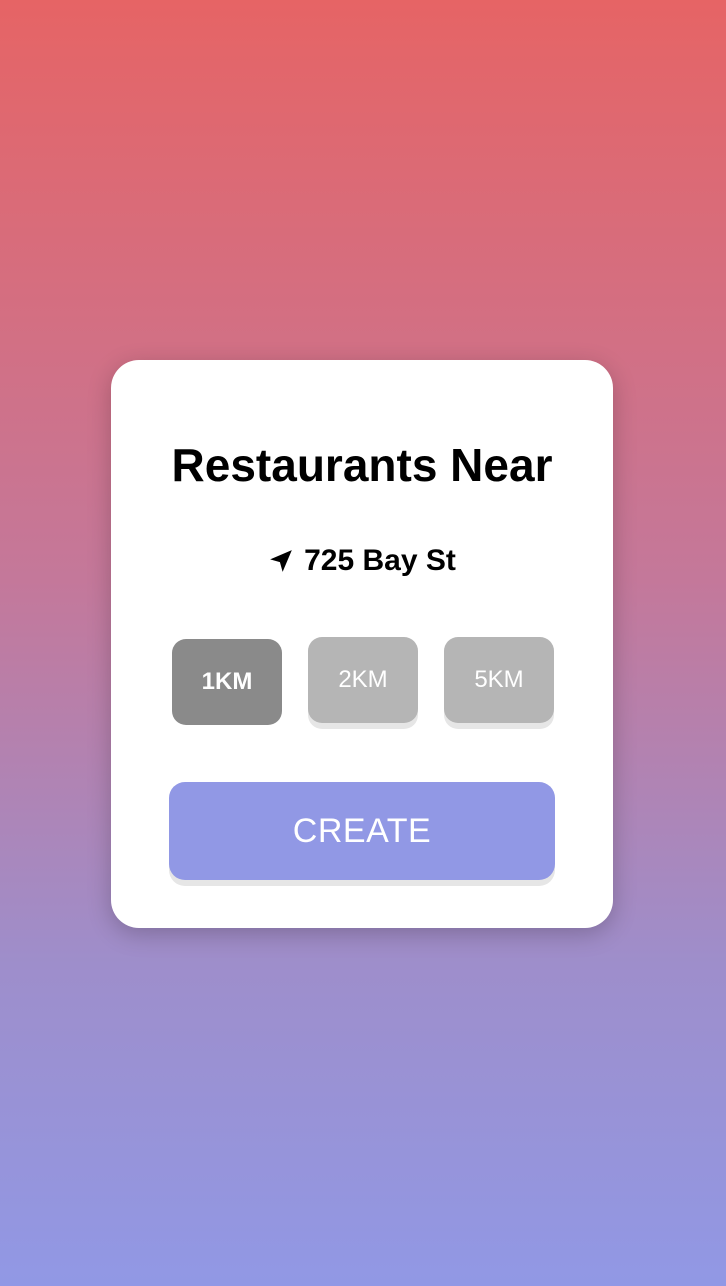  Describe the element at coordinates (362, 465) in the screenshot. I see `card-title: Restaurants Near` at that location.